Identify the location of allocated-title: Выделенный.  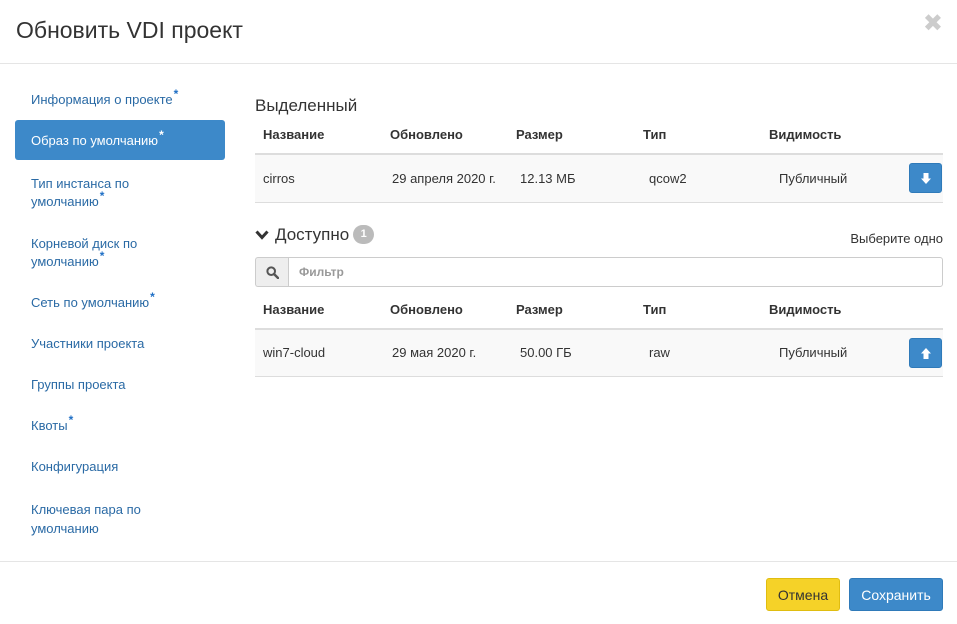
(306, 105).